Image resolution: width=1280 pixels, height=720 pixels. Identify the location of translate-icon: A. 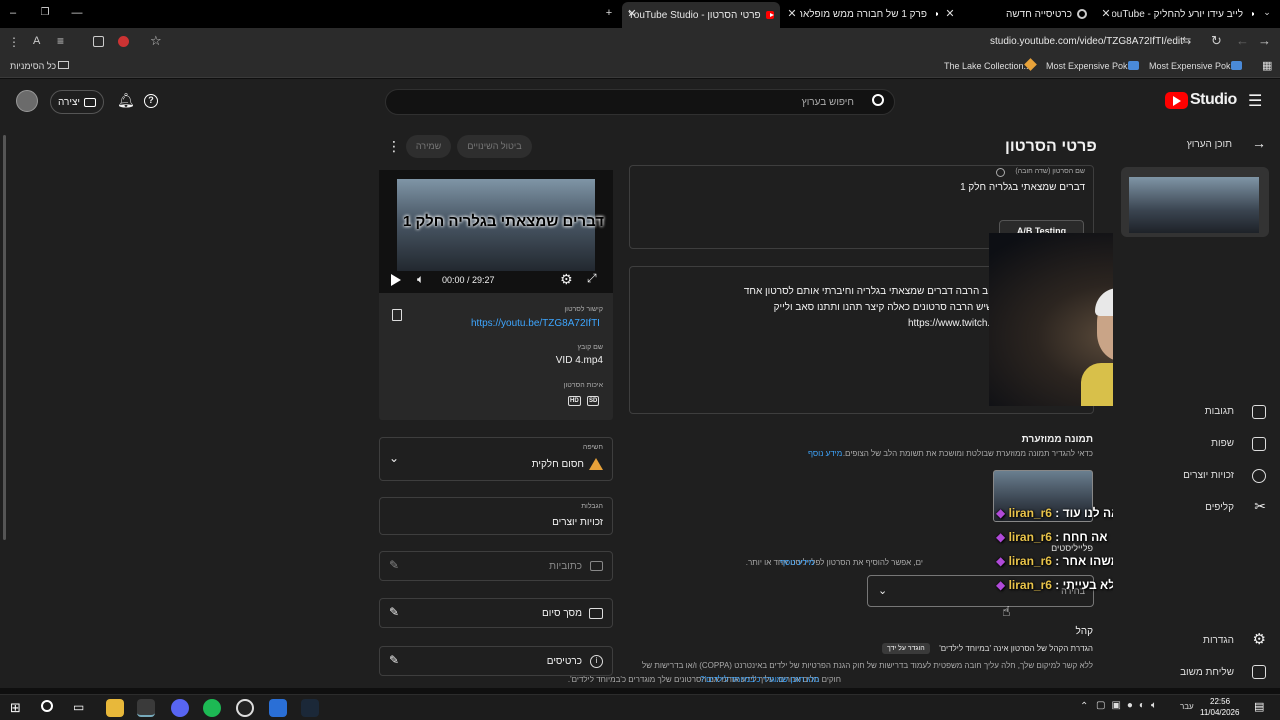
(36, 41).